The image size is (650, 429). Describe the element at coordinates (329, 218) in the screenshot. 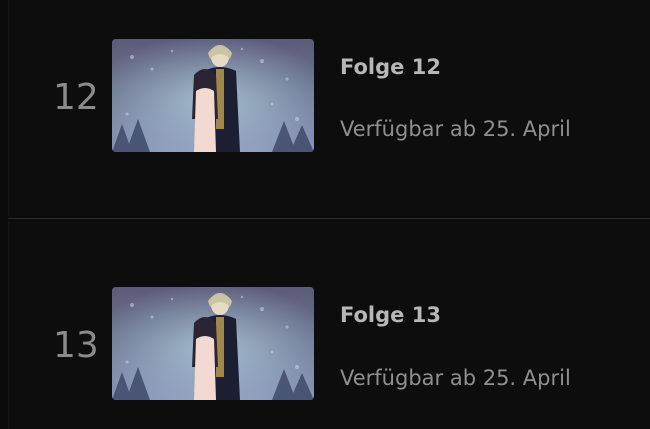

I see `row-divider` at that location.